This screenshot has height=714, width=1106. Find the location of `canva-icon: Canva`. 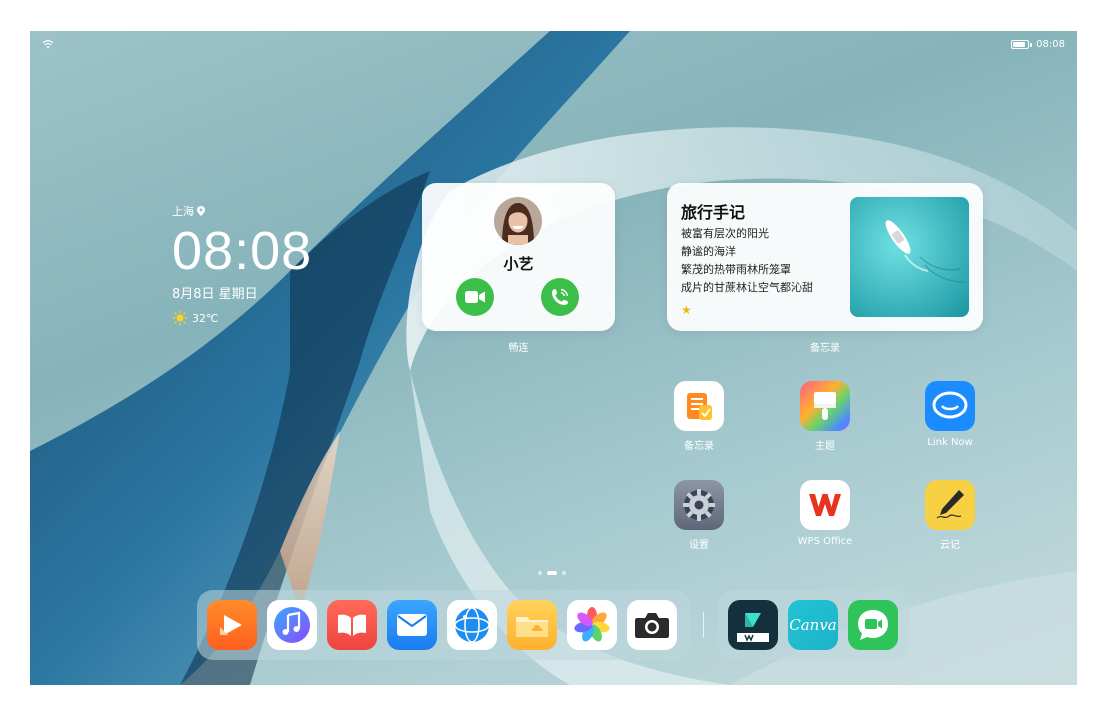

canva-icon: Canva is located at coordinates (813, 625).